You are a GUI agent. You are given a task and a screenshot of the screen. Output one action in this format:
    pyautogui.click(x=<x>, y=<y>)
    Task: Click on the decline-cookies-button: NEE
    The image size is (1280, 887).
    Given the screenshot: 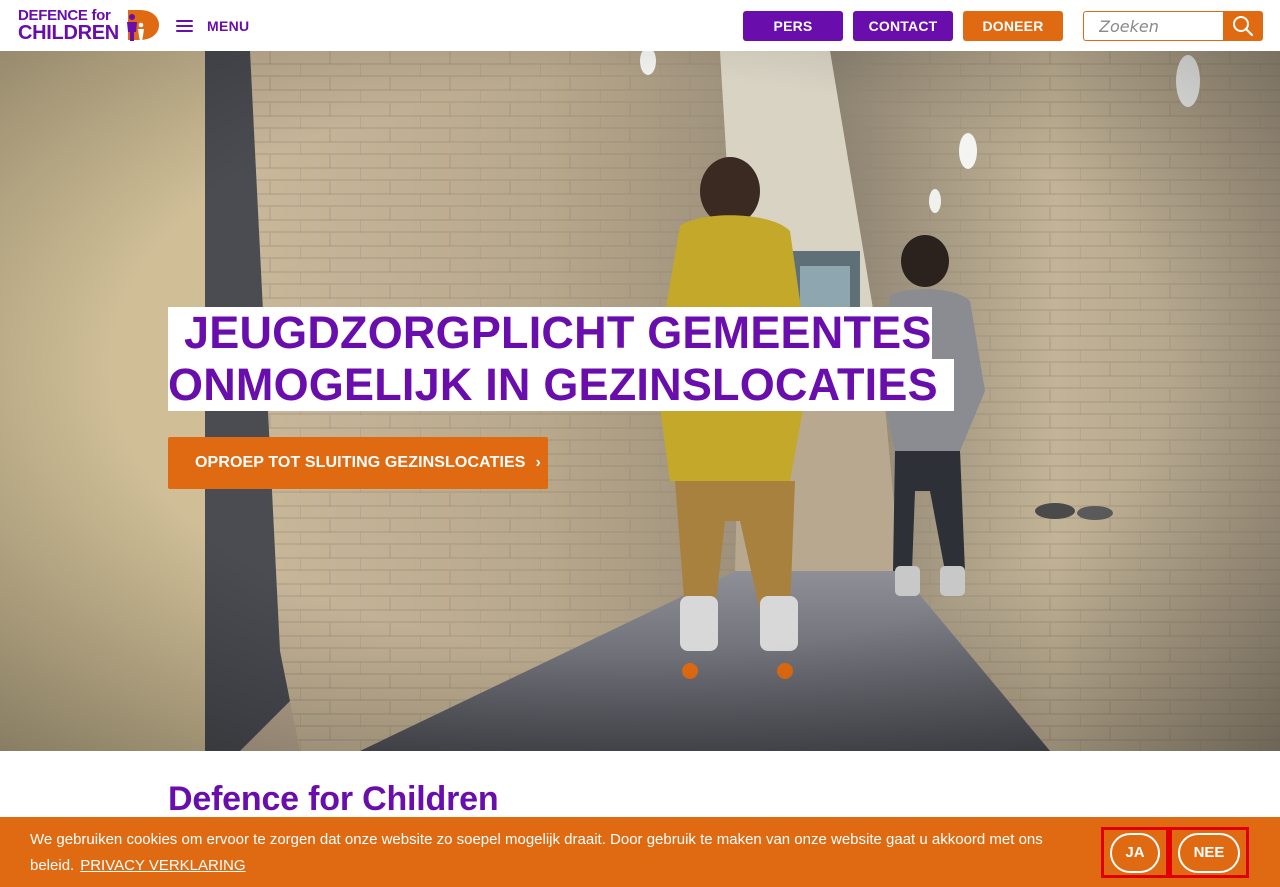 What is the action you would take?
    pyautogui.click(x=1209, y=852)
    